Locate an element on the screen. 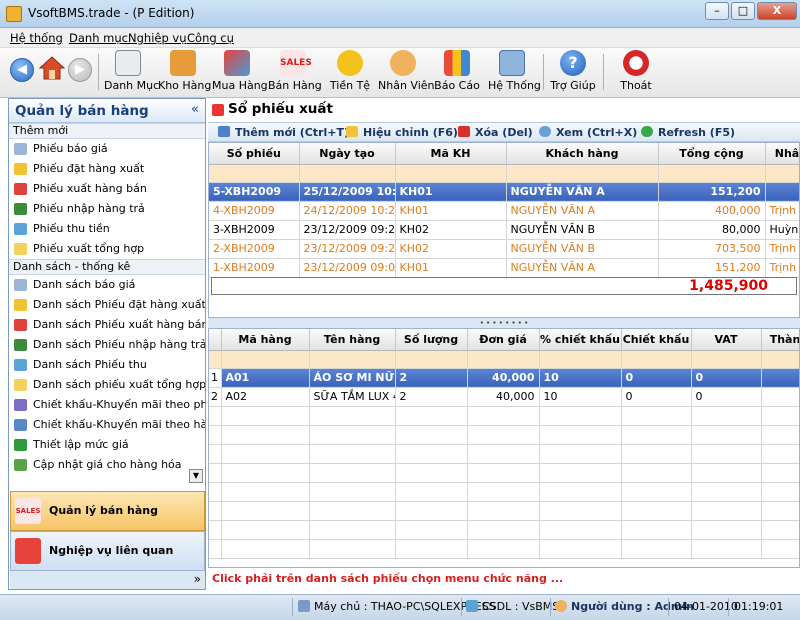 This screenshot has width=800, height=620. scroll-down-button: ▼ is located at coordinates (196, 476).